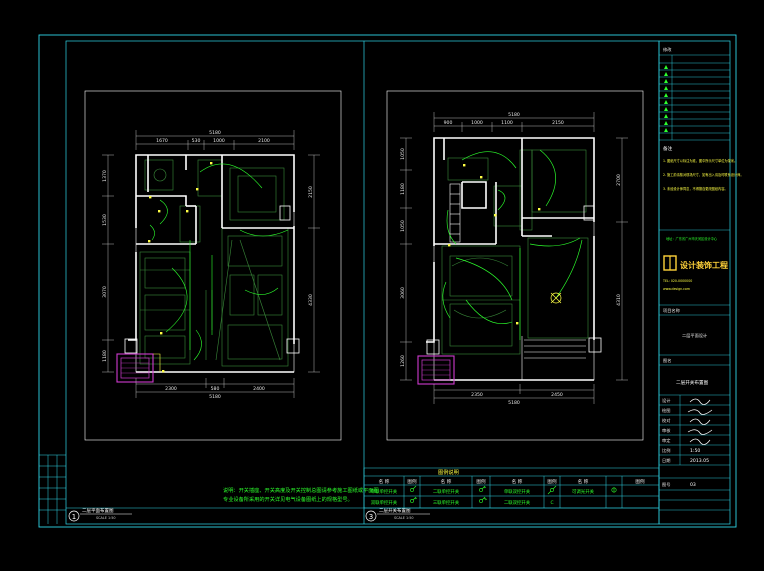 The height and width of the screenshot is (571, 764). Describe the element at coordinates (436, 370) in the screenshot. I see `bay-window` at that location.